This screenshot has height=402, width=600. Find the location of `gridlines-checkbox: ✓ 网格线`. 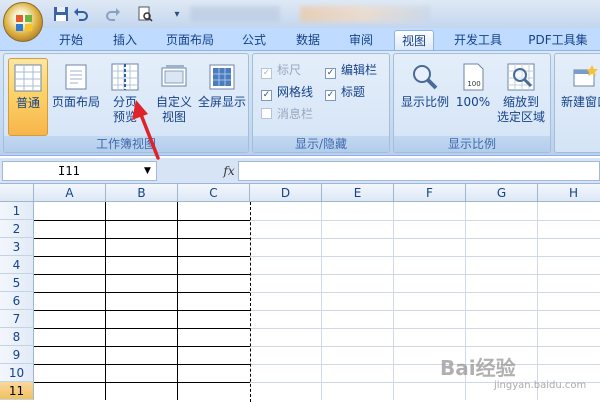

gridlines-checkbox: ✓ 网格线 is located at coordinates (287, 92).